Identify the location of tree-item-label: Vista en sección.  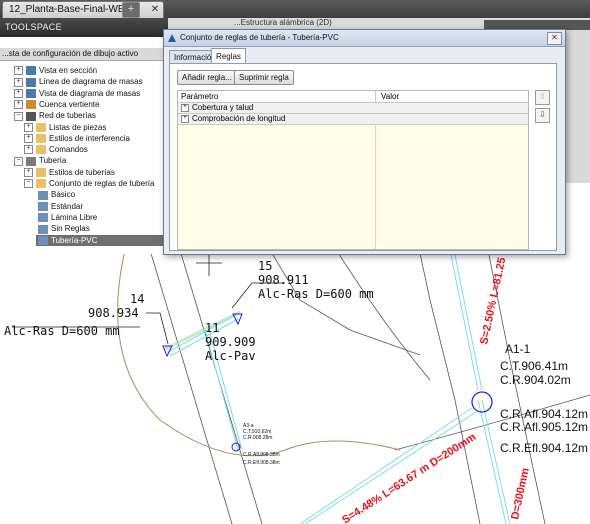
(68, 70).